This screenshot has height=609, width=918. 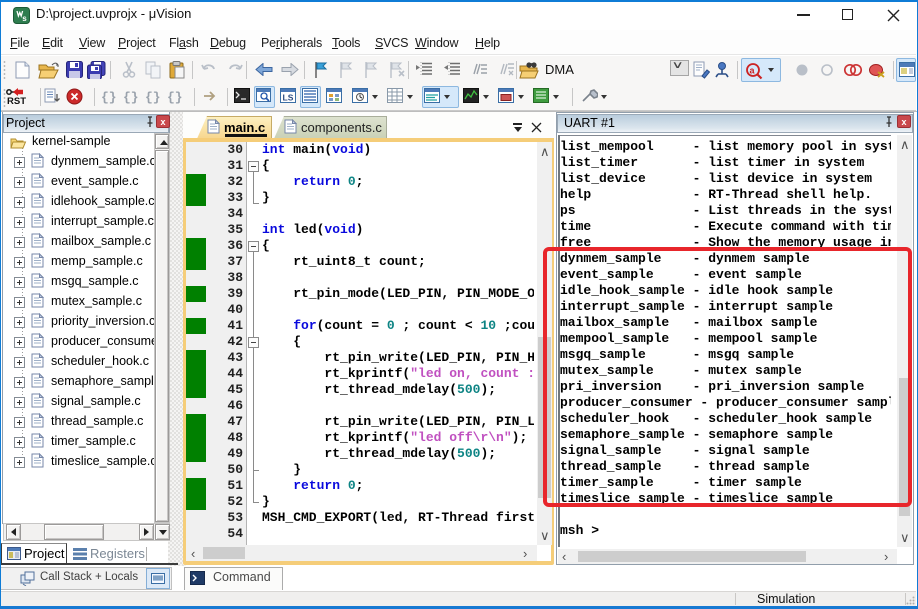 I want to click on svg-text: RST, so click(x=16, y=100).